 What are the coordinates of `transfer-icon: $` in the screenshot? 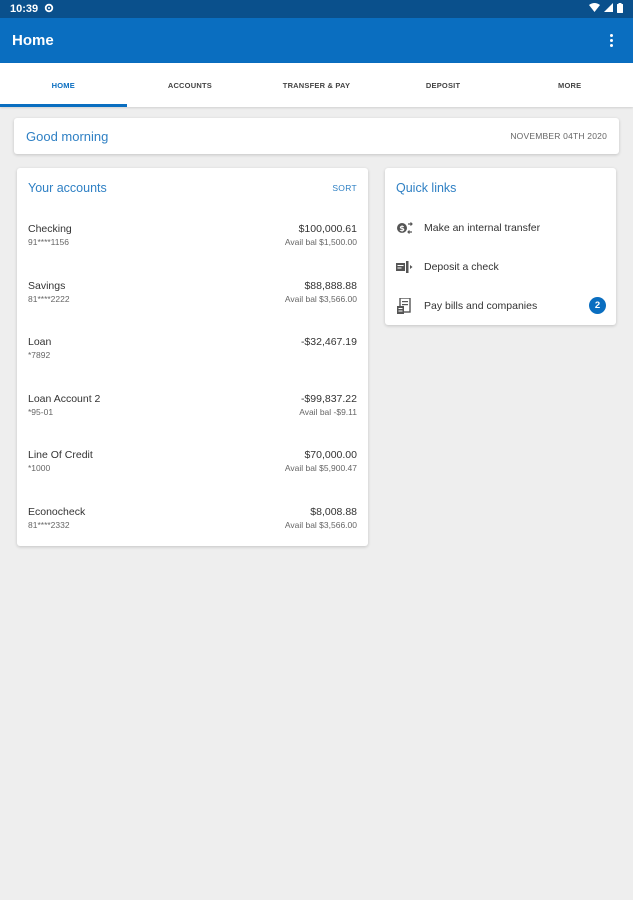 It's located at (404, 228).